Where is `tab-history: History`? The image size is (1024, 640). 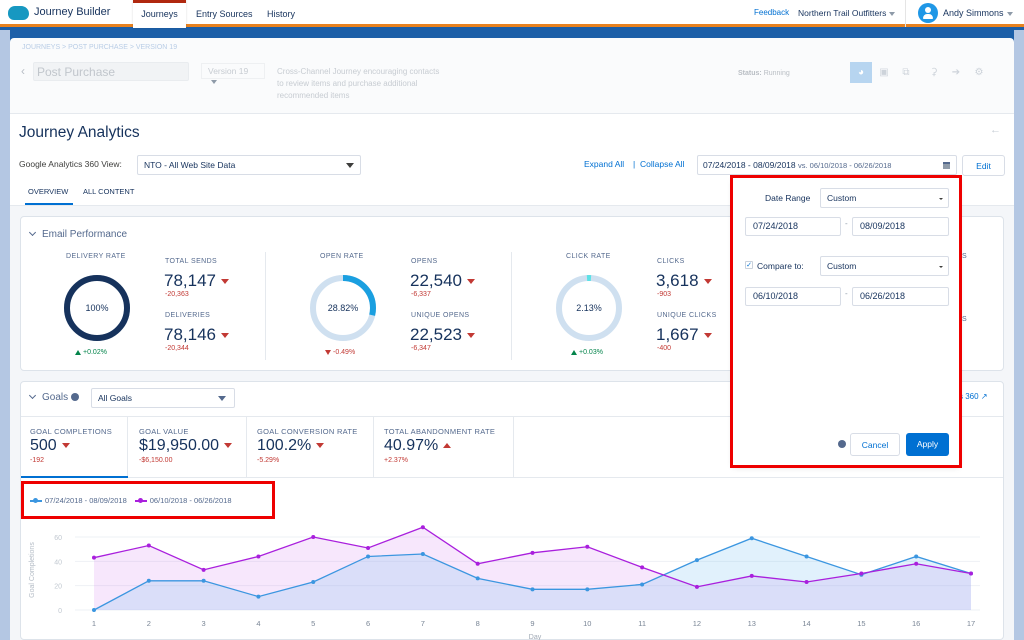 tab-history: History is located at coordinates (281, 13).